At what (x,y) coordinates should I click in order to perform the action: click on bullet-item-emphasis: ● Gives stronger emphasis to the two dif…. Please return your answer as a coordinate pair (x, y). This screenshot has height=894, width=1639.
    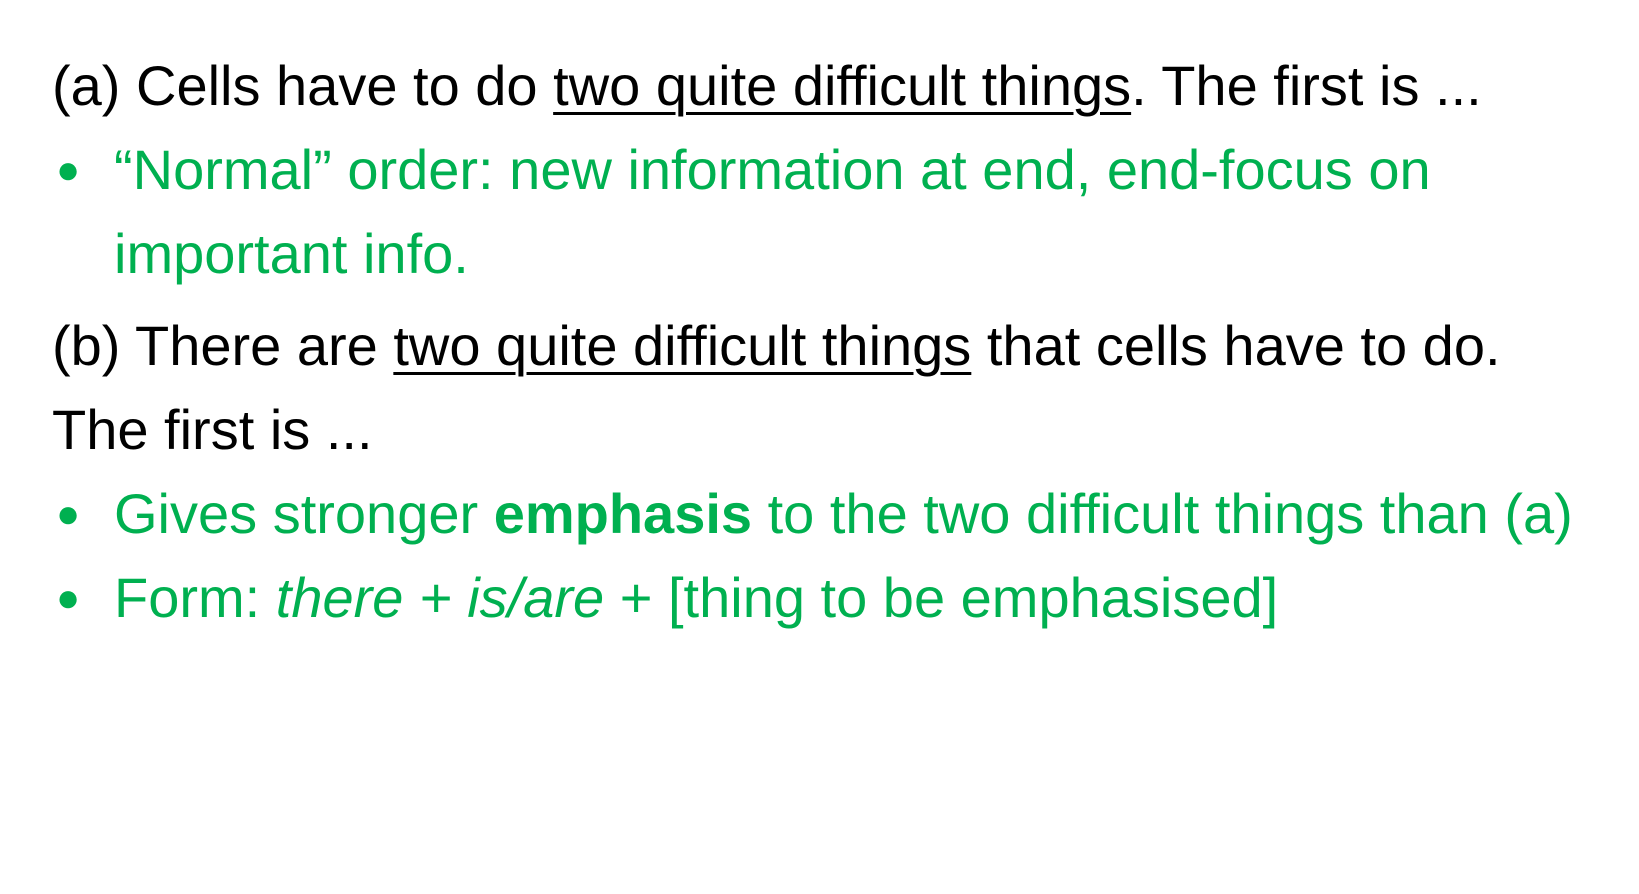
    Looking at the image, I should click on (825, 514).